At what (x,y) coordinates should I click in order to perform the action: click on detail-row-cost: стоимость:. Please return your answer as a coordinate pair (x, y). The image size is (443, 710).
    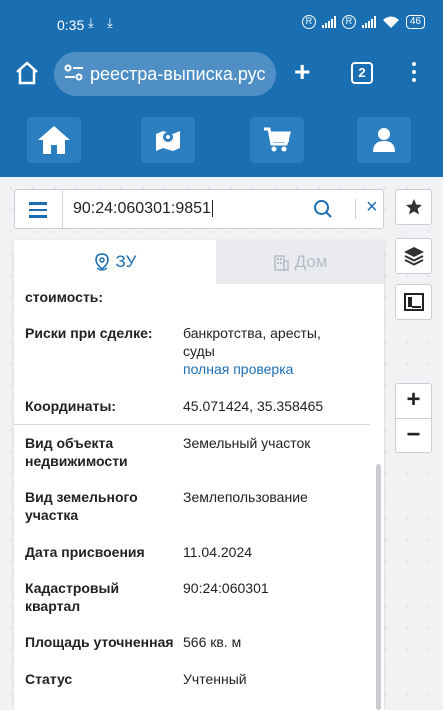
    Looking at the image, I should click on (192, 299).